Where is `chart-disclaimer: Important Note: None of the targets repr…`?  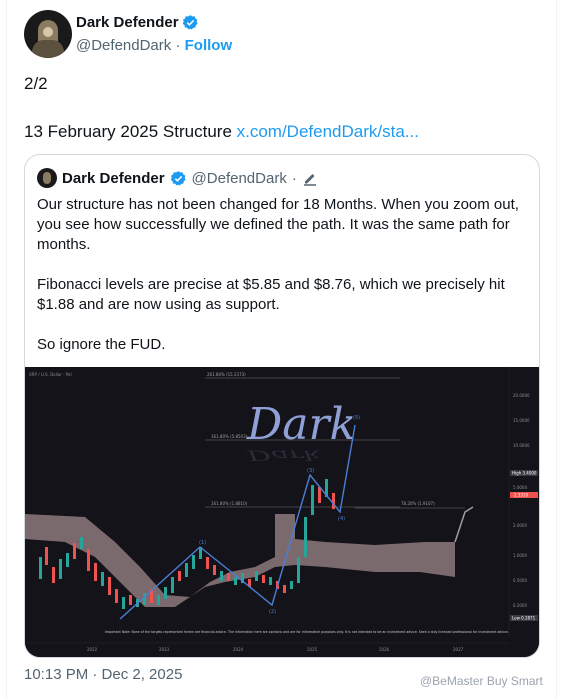 chart-disclaimer: Important Note: None of the targets repr… is located at coordinates (307, 632).